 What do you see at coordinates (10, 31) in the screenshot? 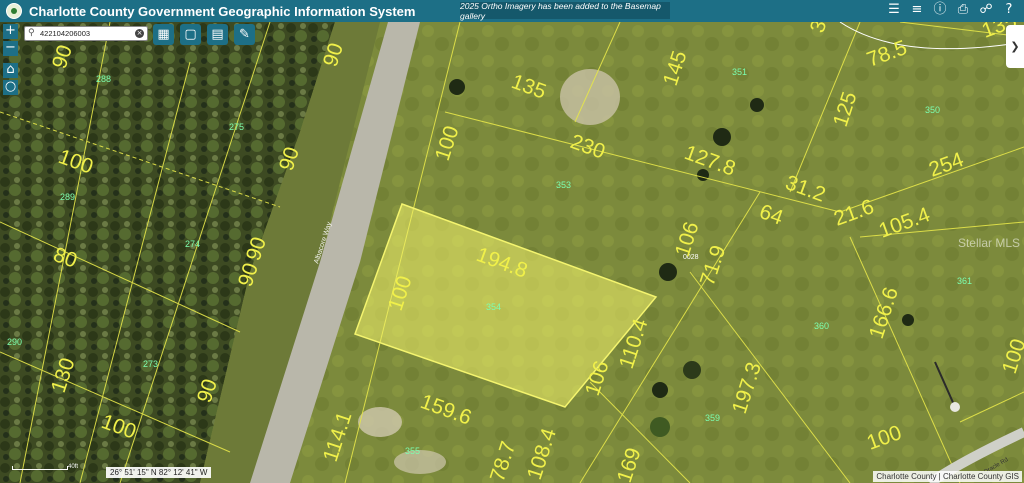
I see `zoom-in-button: +` at bounding box center [10, 31].